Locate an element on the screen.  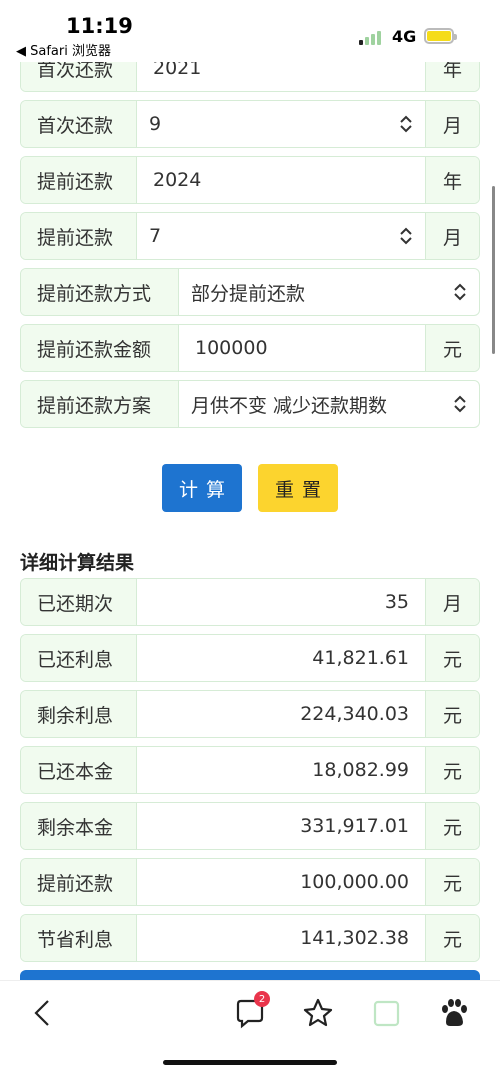
prepay-amount-row: 提前还款金额 100000 元 is located at coordinates (250, 348).